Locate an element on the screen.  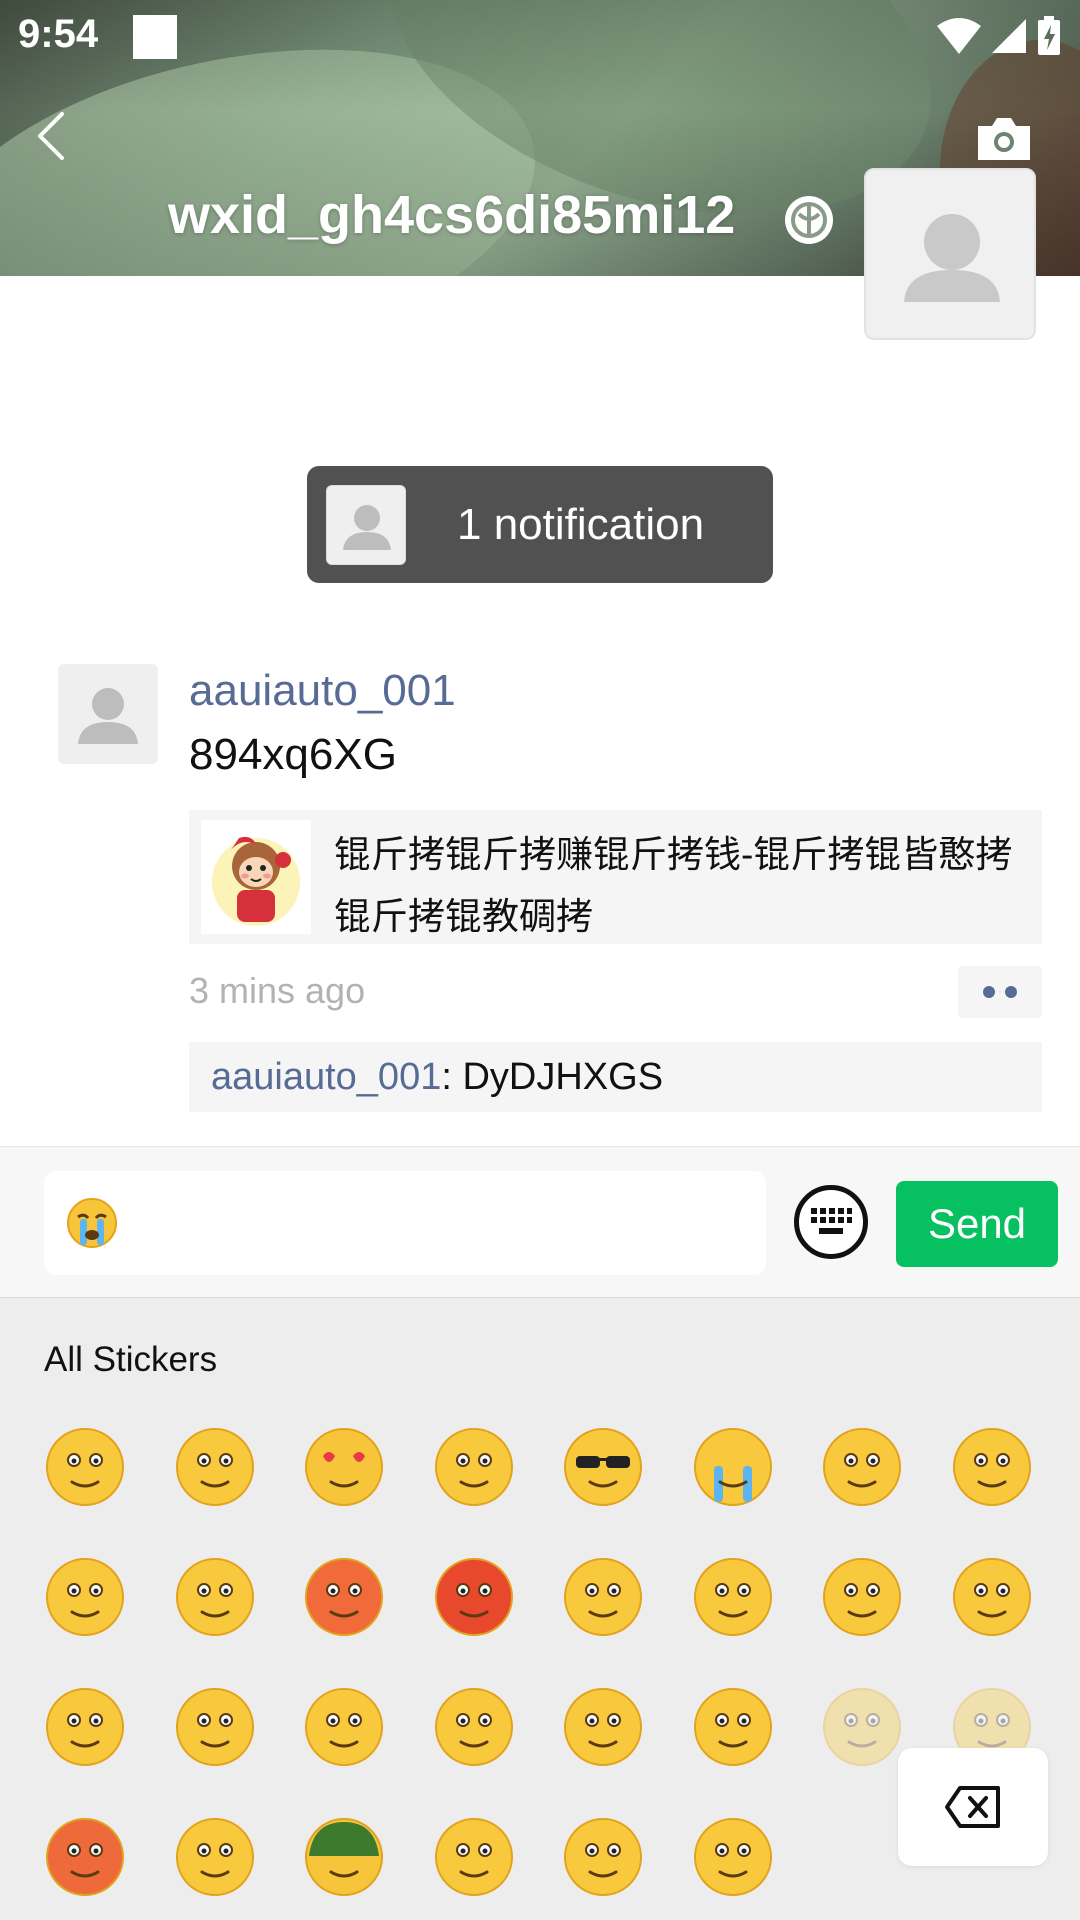
sticker-shut-mouth is located at coordinates (992, 1467).